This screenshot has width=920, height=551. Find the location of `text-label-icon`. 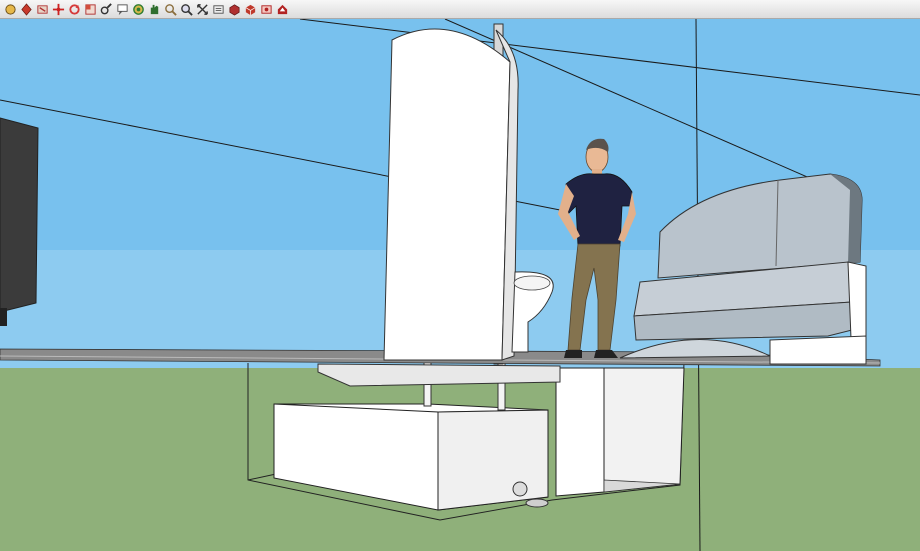

text-label-icon is located at coordinates (122, 9).